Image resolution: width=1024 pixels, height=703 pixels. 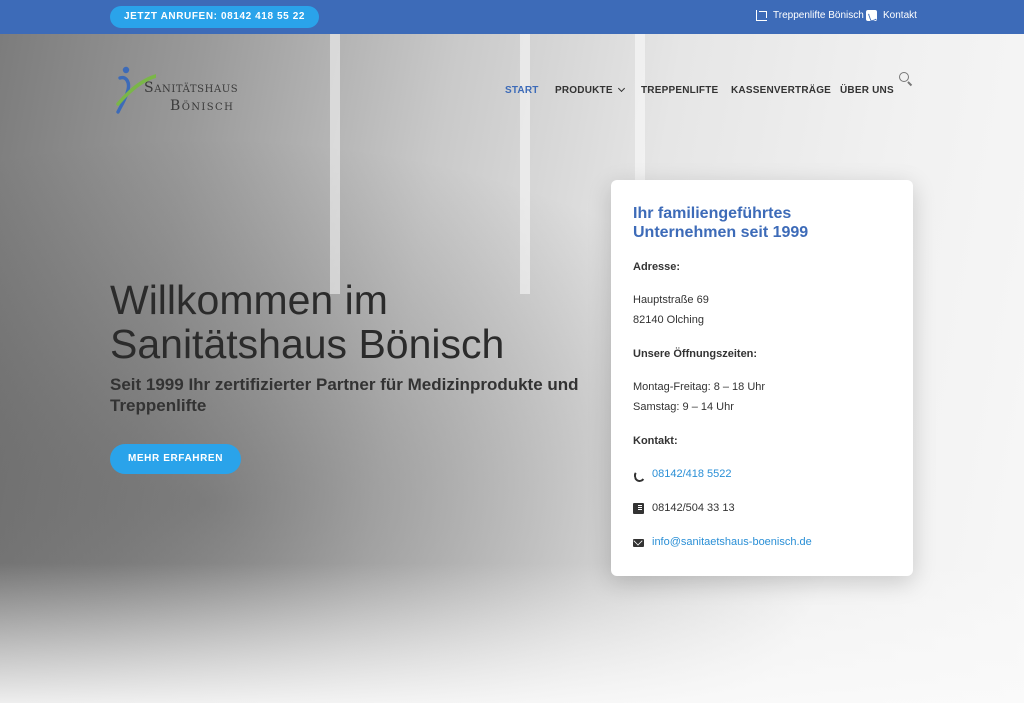 I want to click on fax-number: 08142/504 33 13, so click(x=693, y=508).